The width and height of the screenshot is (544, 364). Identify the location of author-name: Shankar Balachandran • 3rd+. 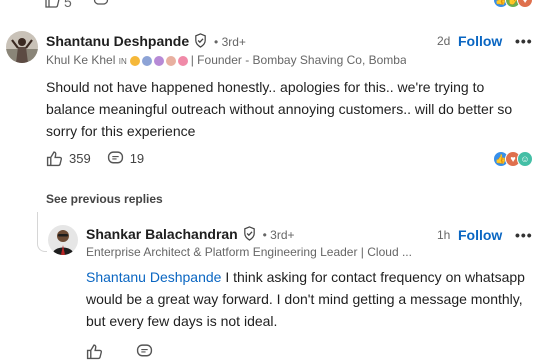
(190, 234).